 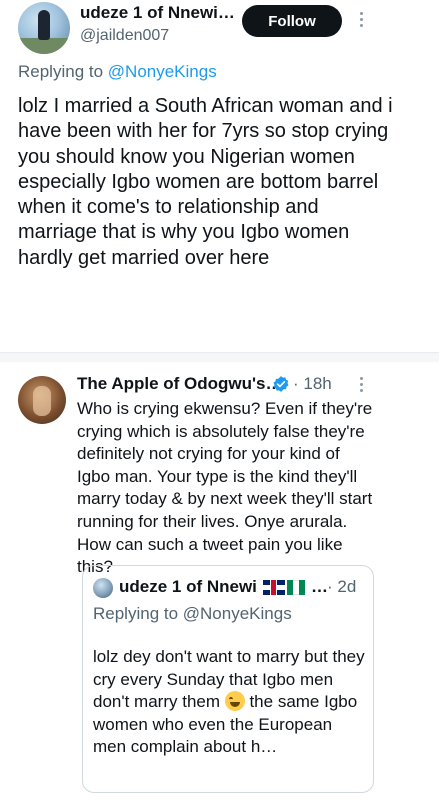 I want to click on flag-emojis, so click(x=284, y=587).